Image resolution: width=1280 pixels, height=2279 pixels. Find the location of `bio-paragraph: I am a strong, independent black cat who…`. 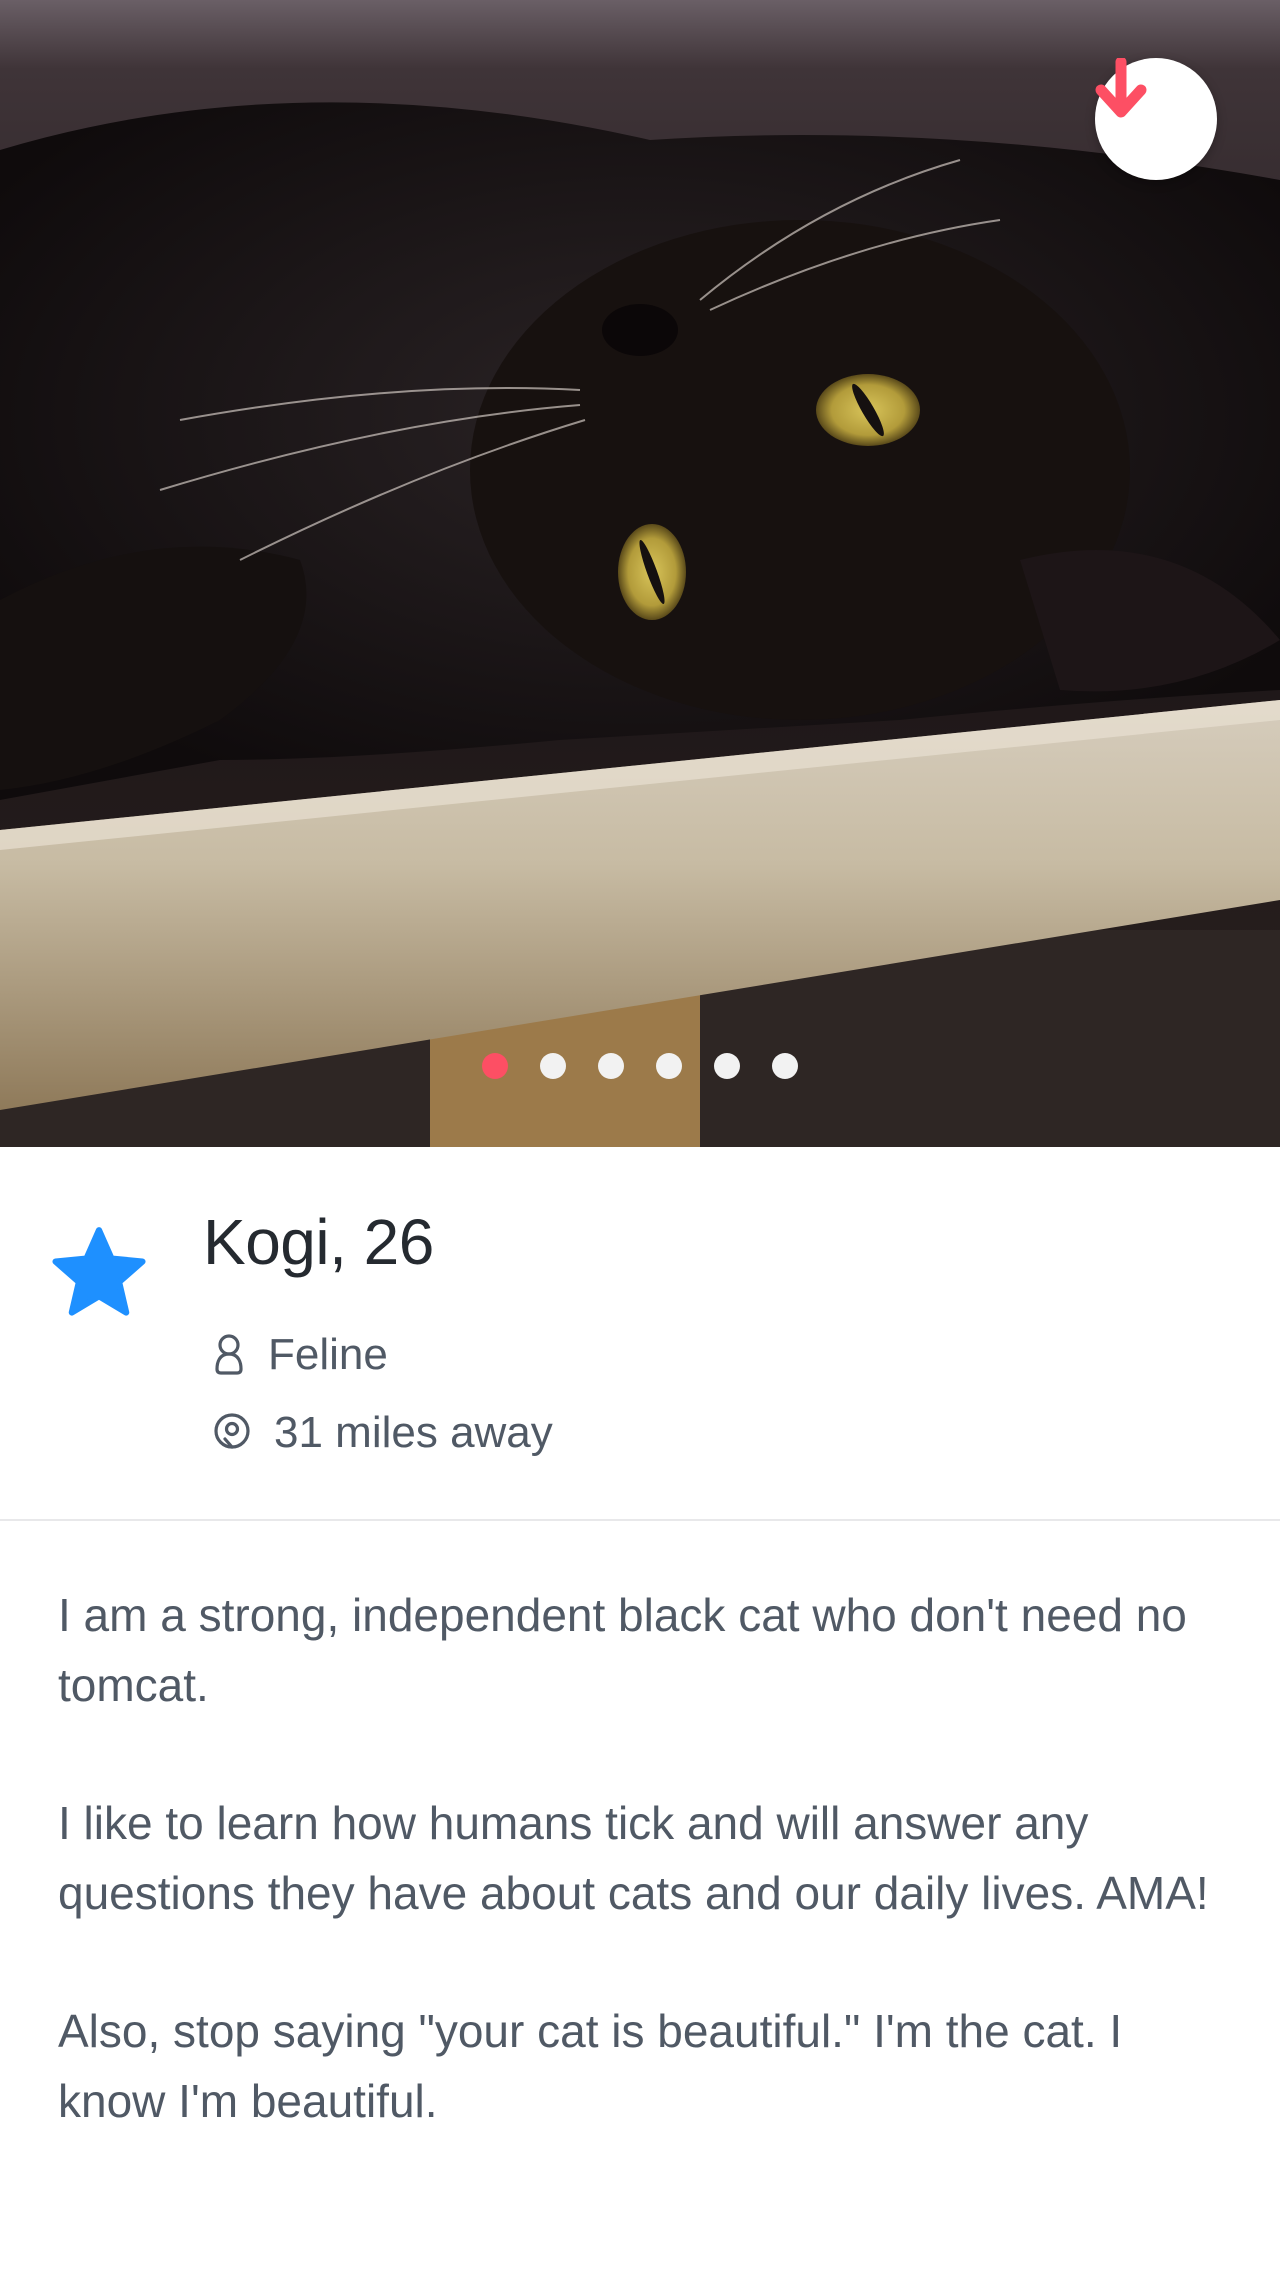

bio-paragraph: I am a strong, independent black cat who… is located at coordinates (622, 1650).